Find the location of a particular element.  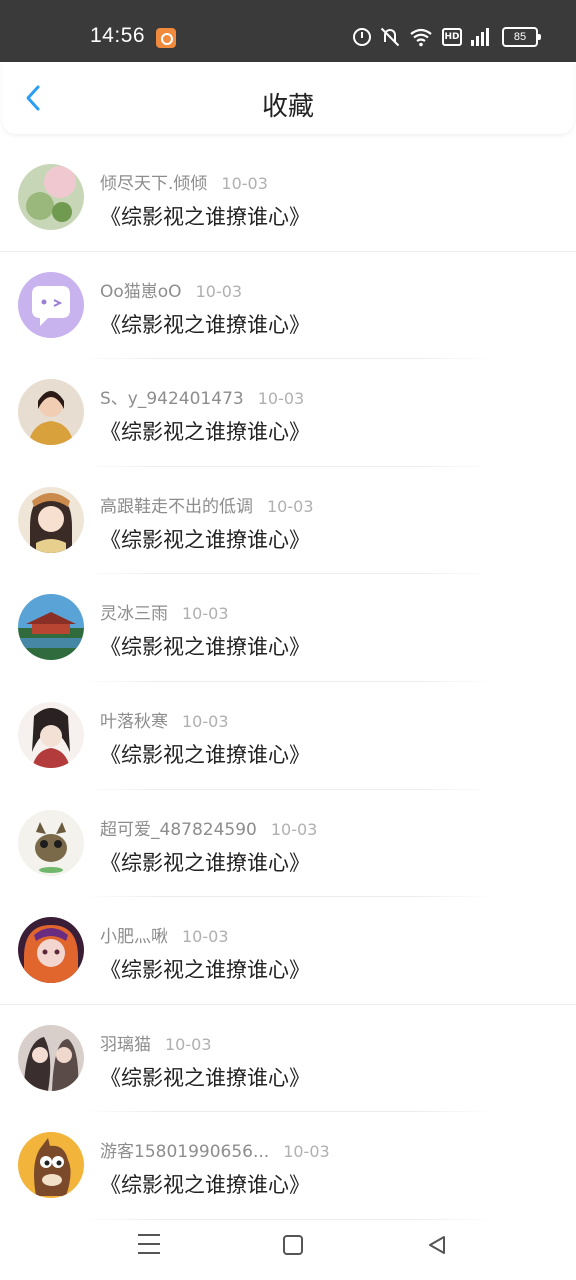

list-item: 游客15801990656... 10-03 《综影视之谁撩谁心》 is located at coordinates (288, 1166).